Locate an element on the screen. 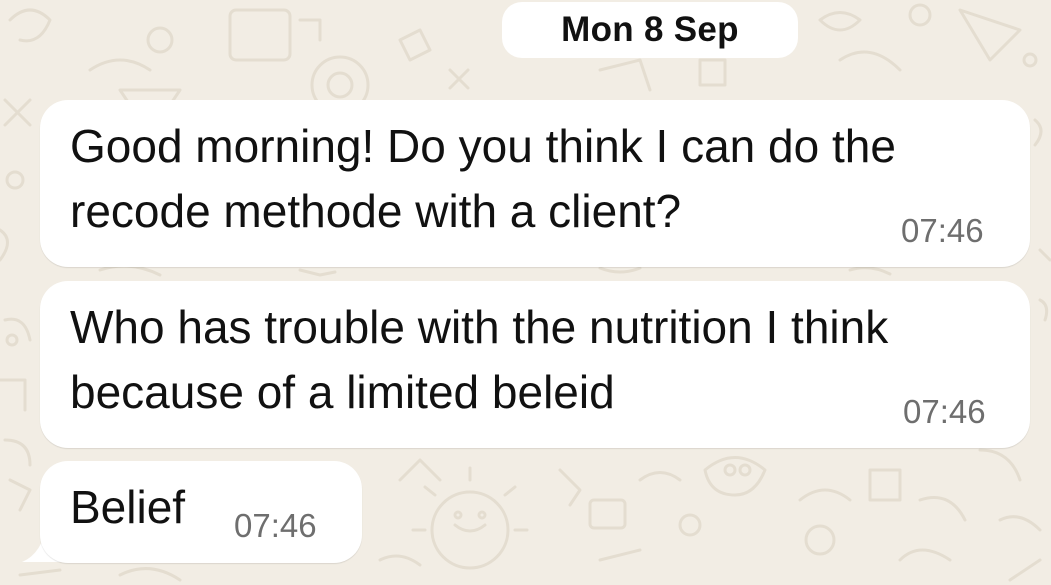 Image resolution: width=1051 pixels, height=585 pixels. message-text-line: because of a limited beleid is located at coordinates (342, 392).